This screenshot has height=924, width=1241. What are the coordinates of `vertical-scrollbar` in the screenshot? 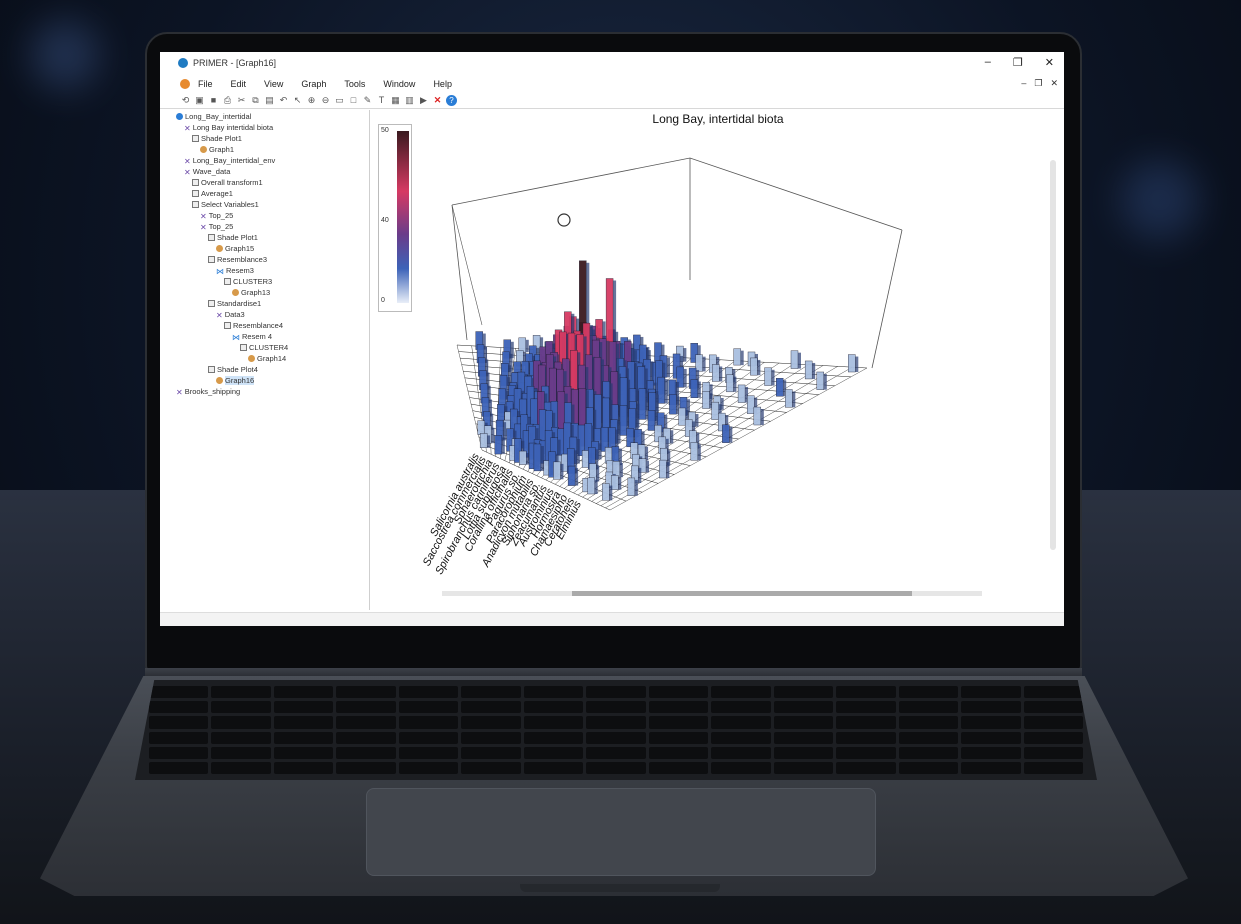 It's located at (1053, 355).